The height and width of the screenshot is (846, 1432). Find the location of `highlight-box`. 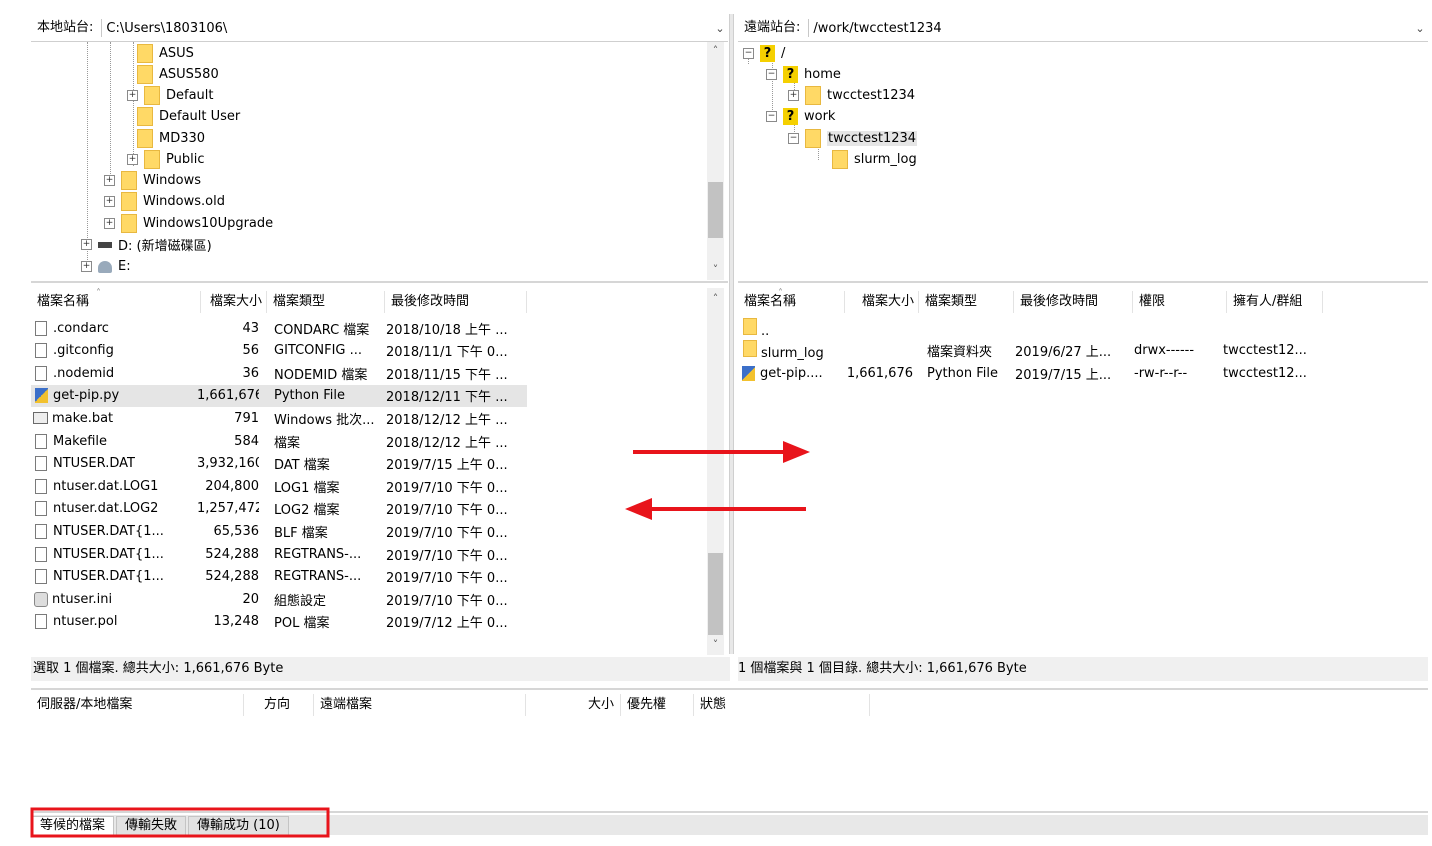

highlight-box is located at coordinates (180, 822).